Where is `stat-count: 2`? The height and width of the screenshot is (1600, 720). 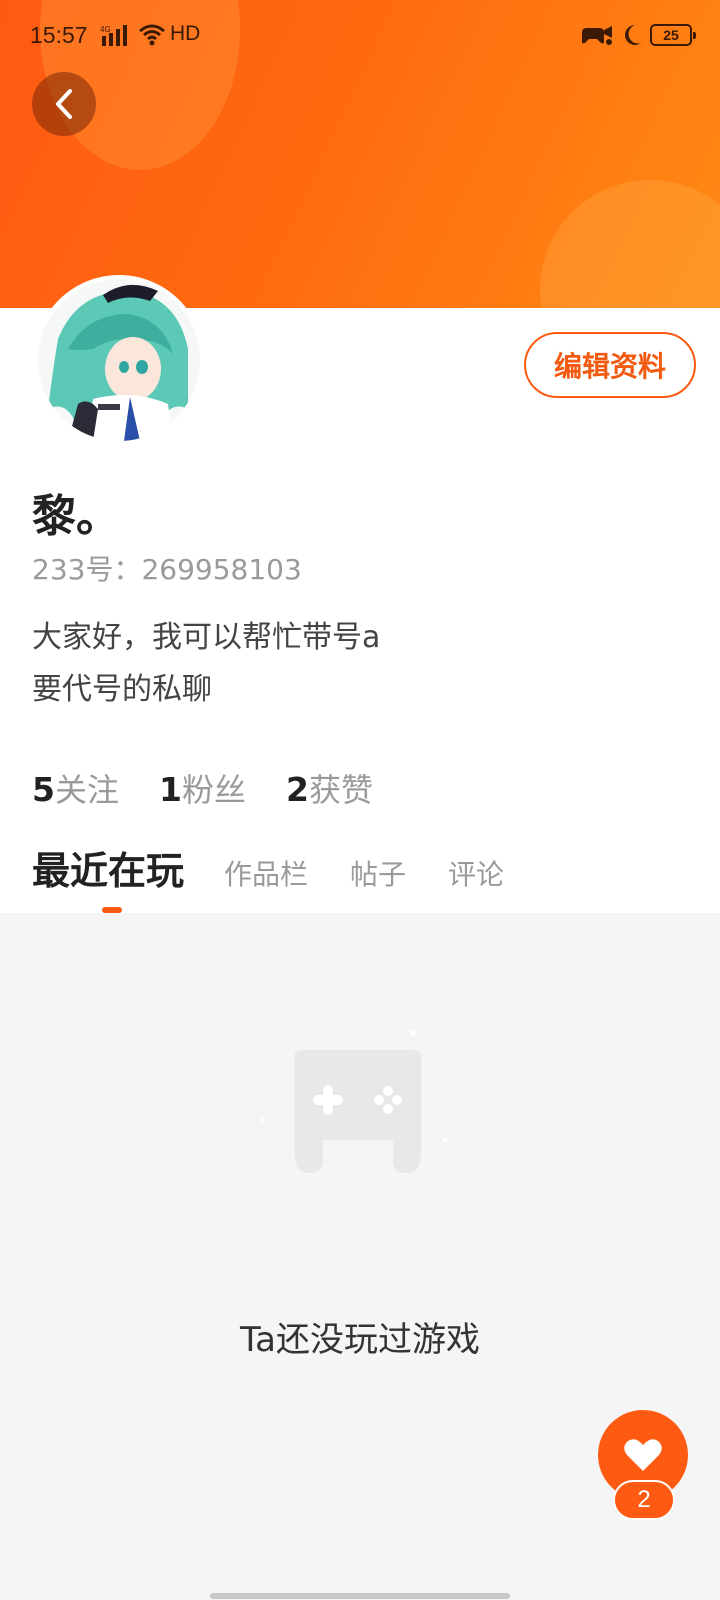
stat-count: 2 is located at coordinates (297, 789).